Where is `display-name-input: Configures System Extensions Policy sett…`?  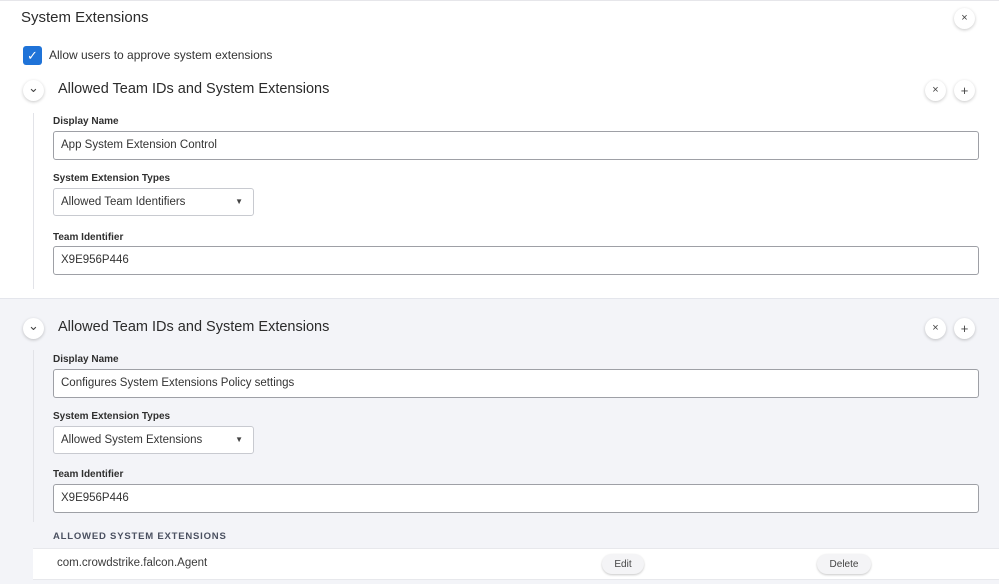
display-name-input: Configures System Extensions Policy sett… is located at coordinates (516, 383).